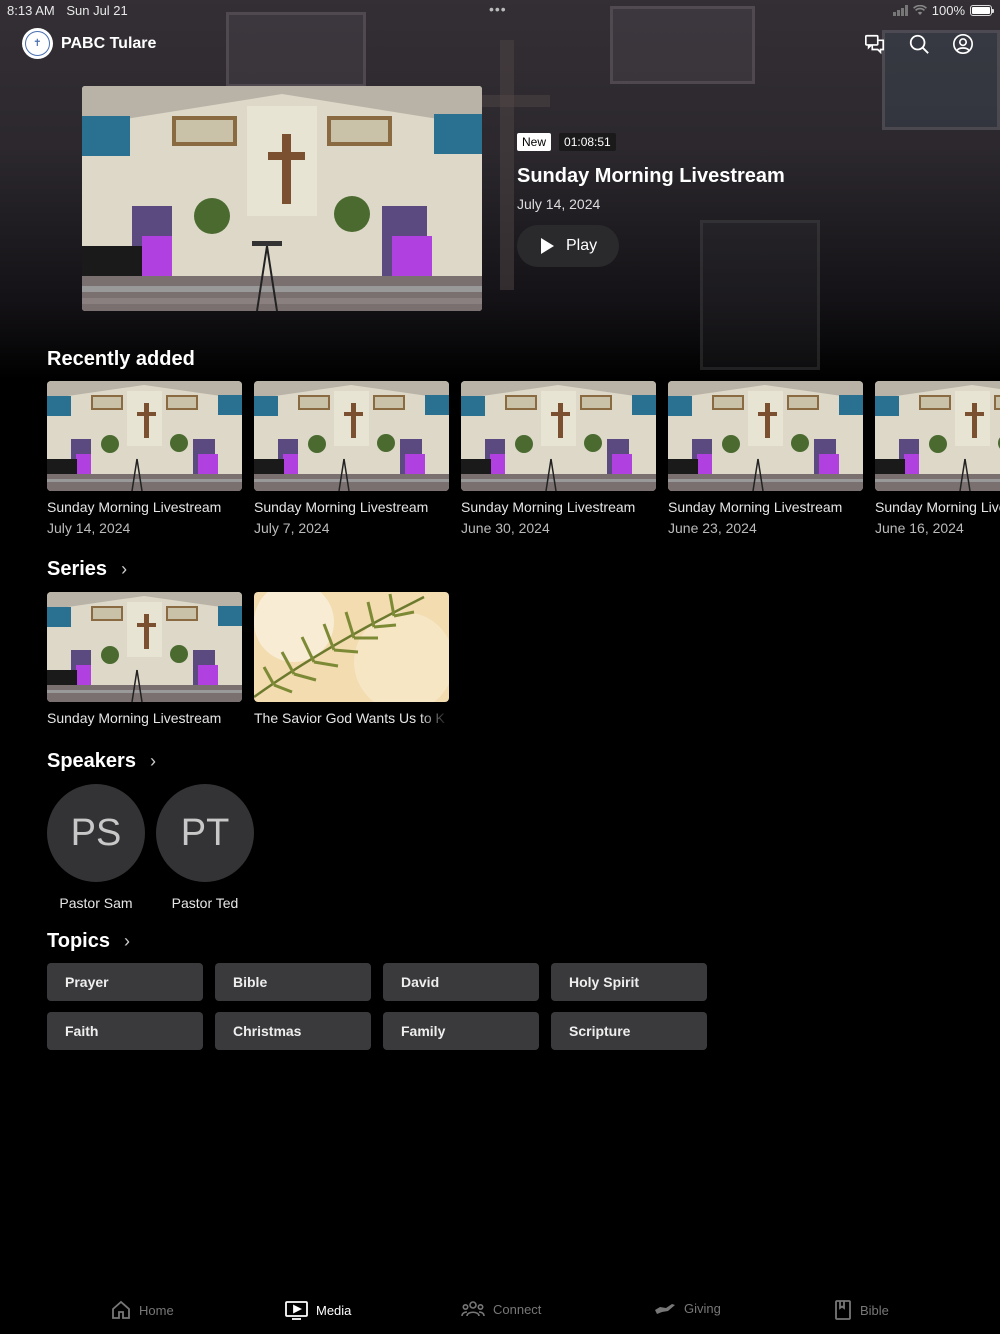 The image size is (1000, 1334). I want to click on church-logo: ✝, so click(37, 43).